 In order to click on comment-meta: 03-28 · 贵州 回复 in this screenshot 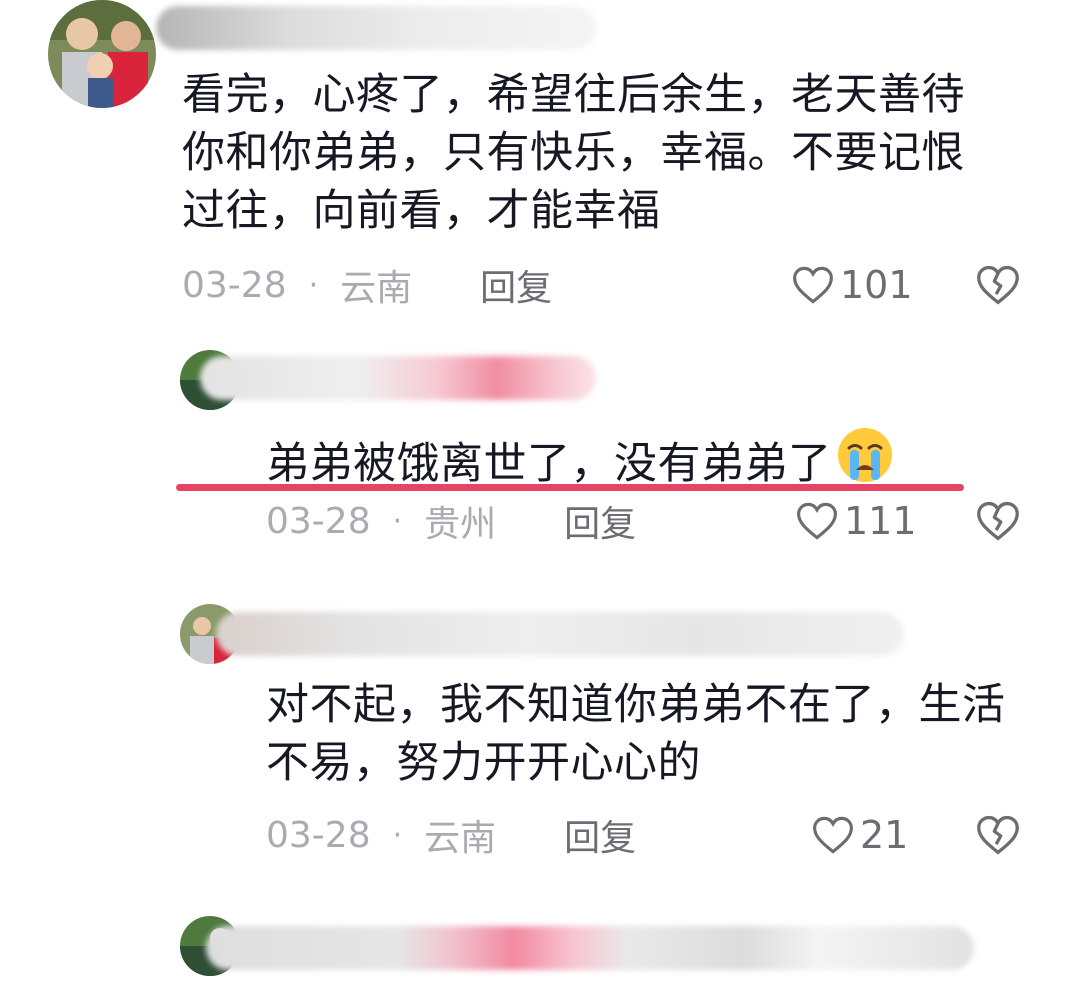, I will do `click(451, 521)`.